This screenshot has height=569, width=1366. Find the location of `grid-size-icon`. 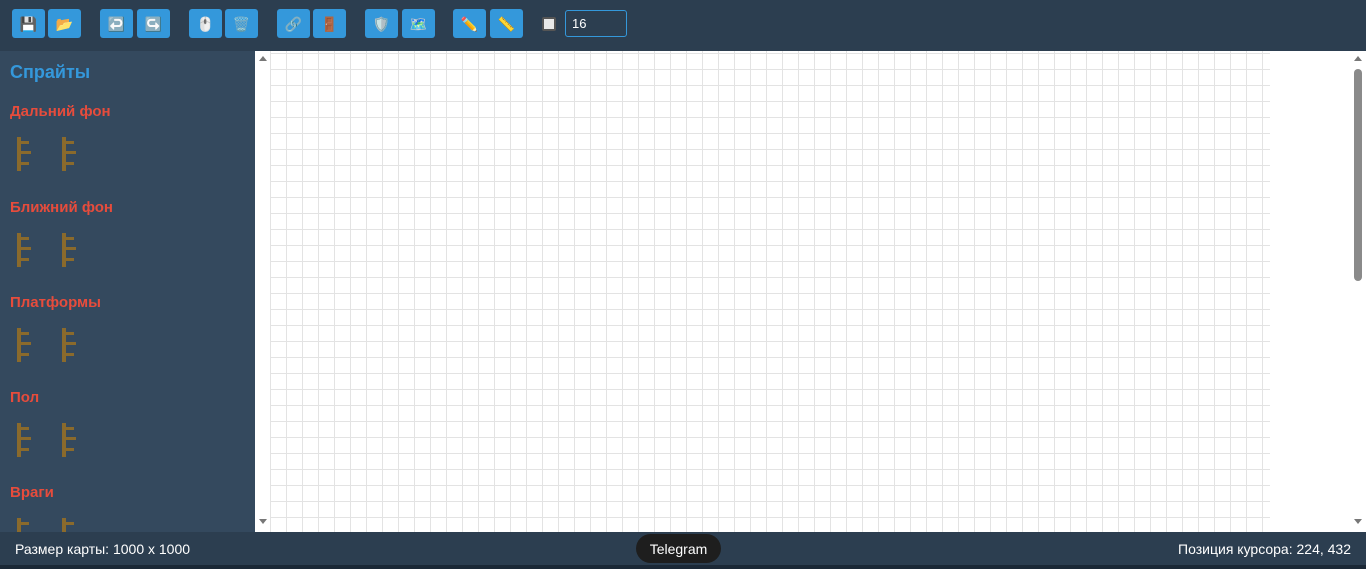

grid-size-icon is located at coordinates (549, 24).